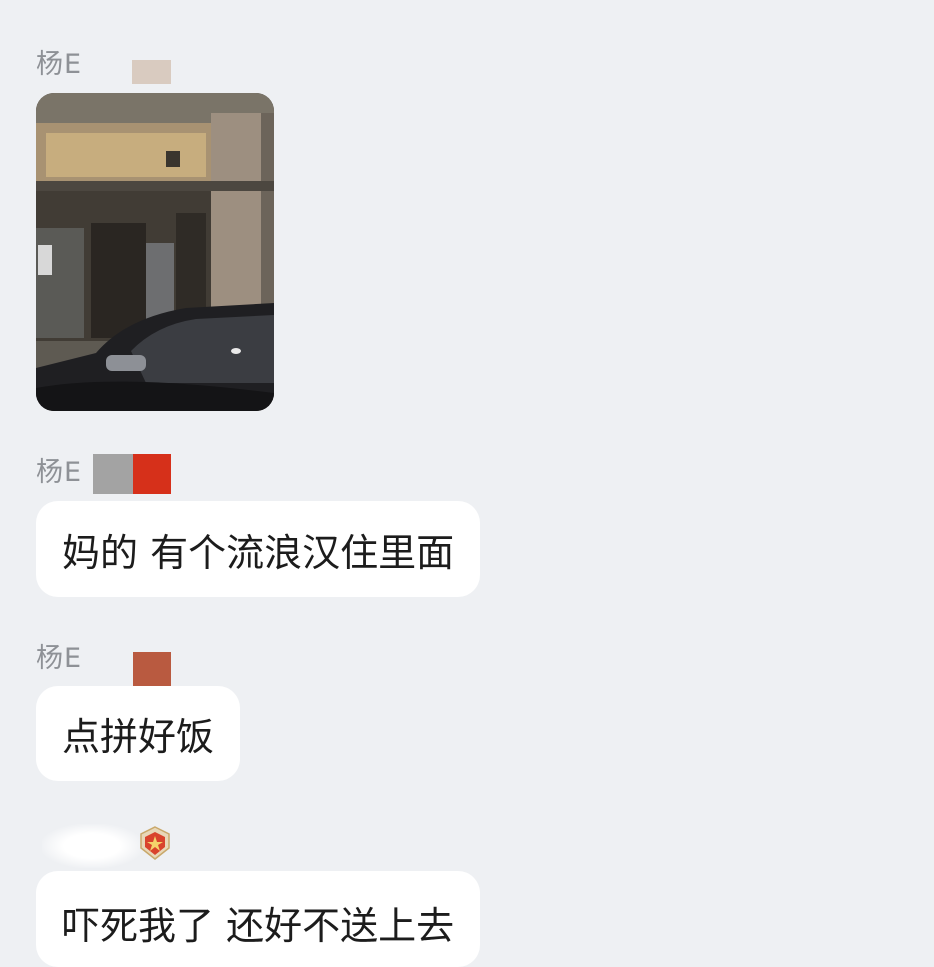 This screenshot has height=967, width=934. Describe the element at coordinates (92, 846) in the screenshot. I see `redaction-smudge` at that location.